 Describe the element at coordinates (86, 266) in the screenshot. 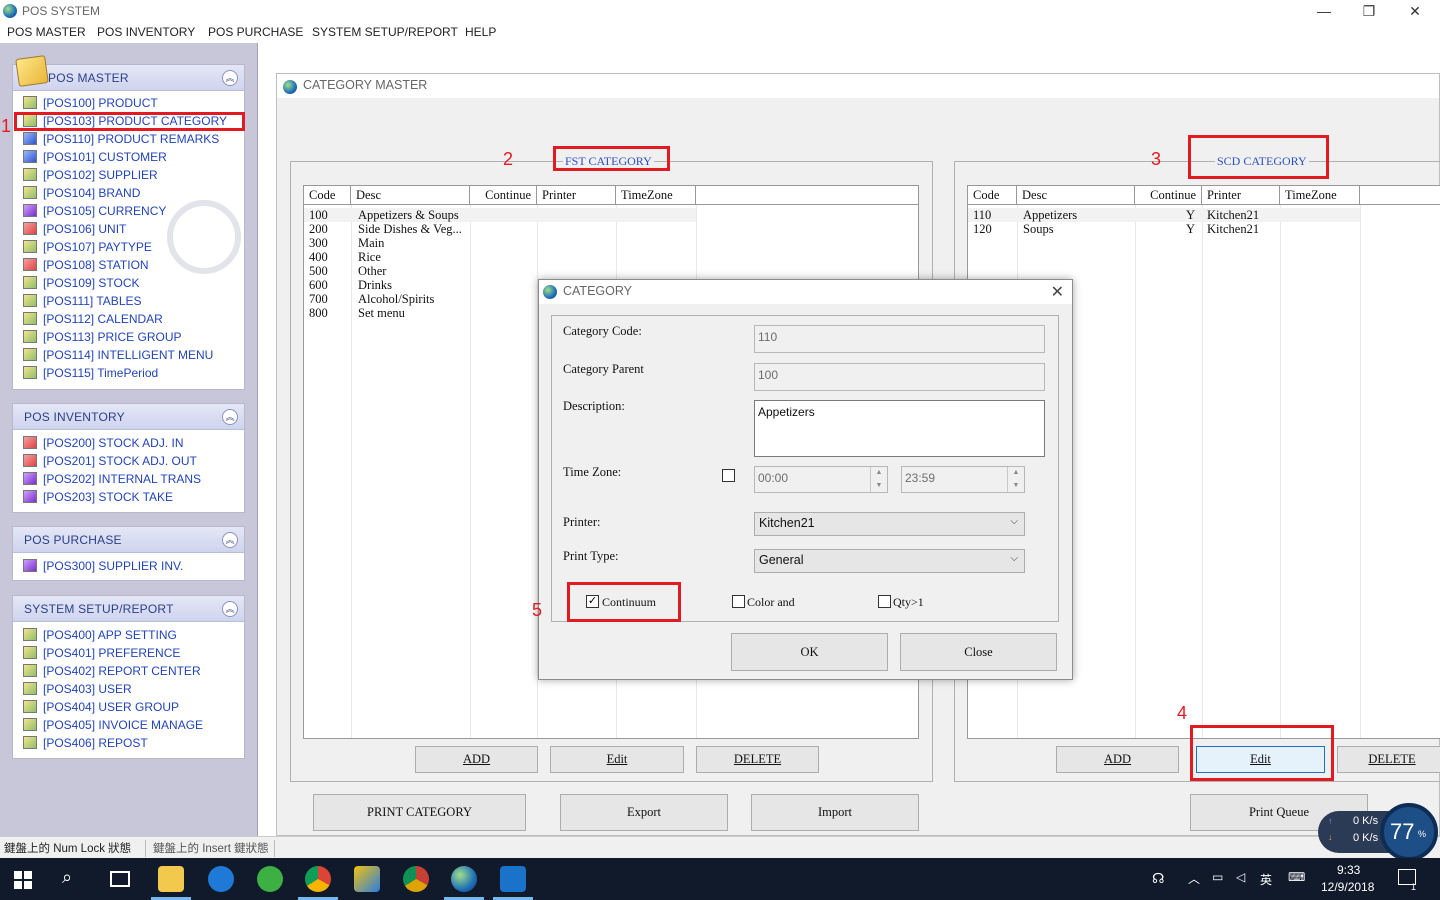

I see `nav-item-station: [POS108] STATION` at that location.